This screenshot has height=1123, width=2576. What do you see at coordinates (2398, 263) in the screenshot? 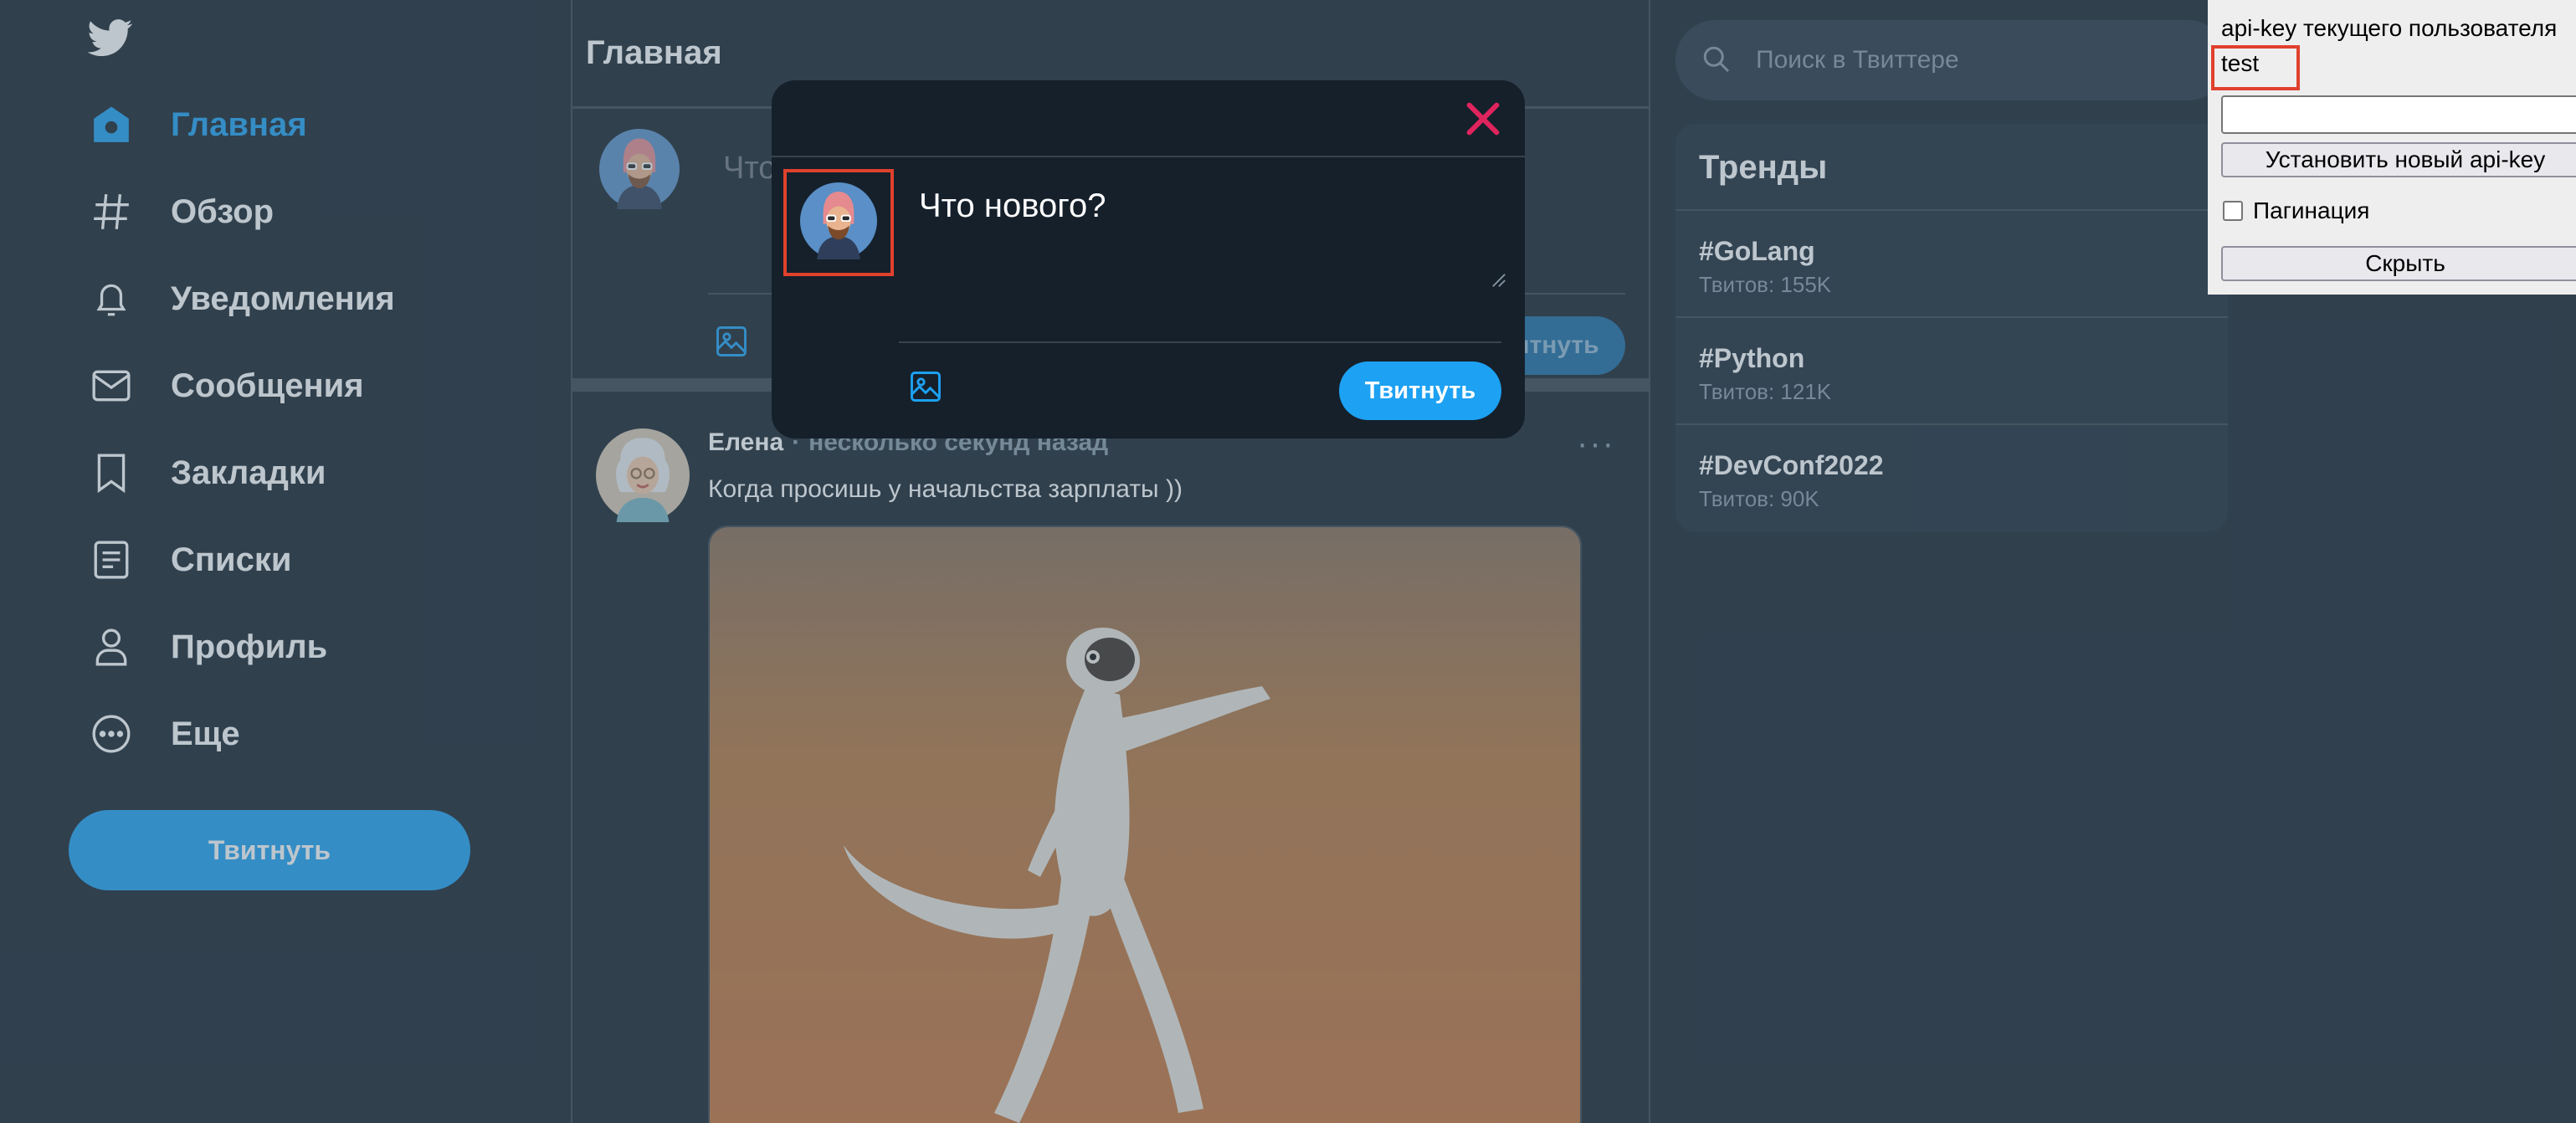
I see `hide-button: Скрыть` at bounding box center [2398, 263].